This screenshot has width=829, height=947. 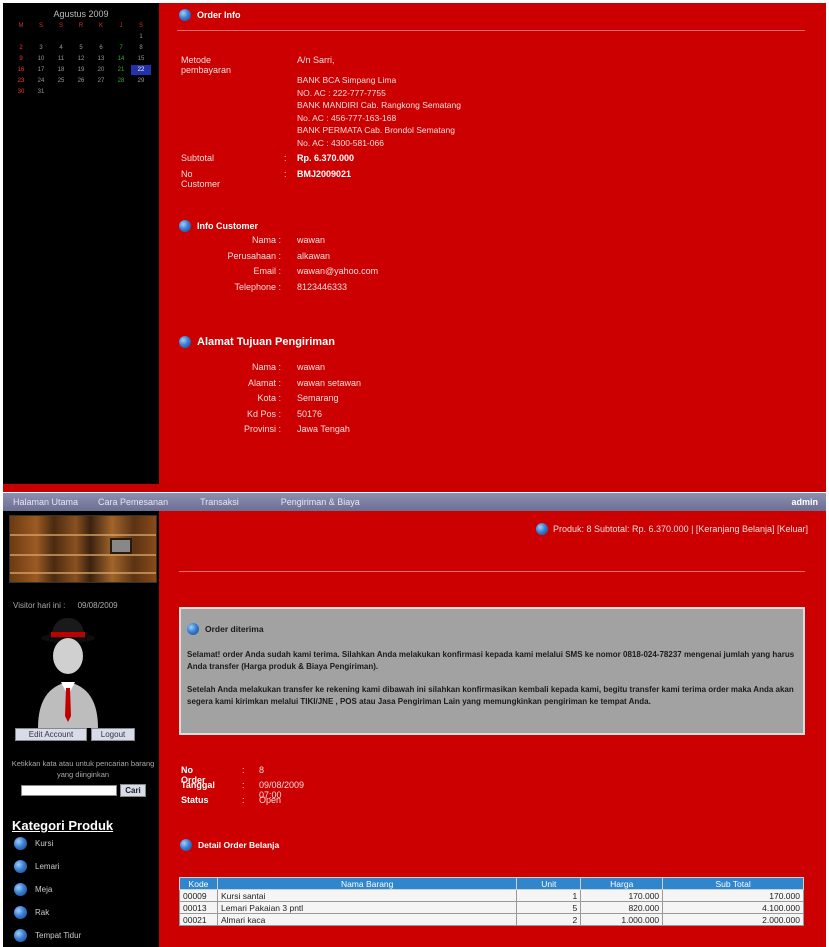 I want to click on weekday-label: J, so click(x=121, y=26).